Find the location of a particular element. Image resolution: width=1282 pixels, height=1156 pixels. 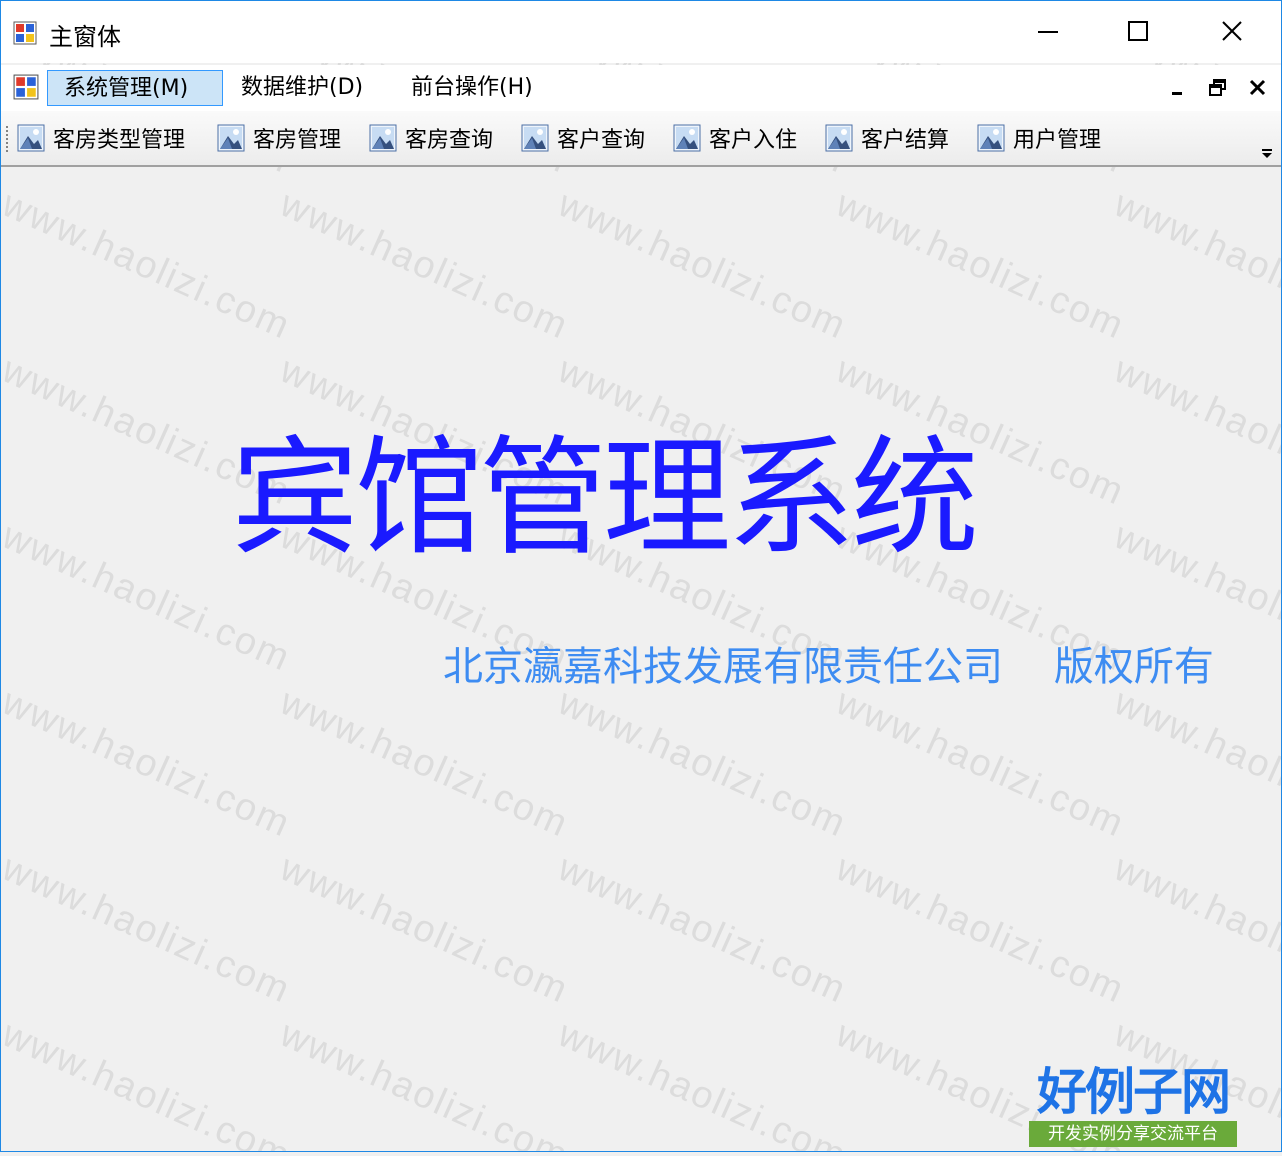

toolbar-button-label: 客户入住 is located at coordinates (753, 140).